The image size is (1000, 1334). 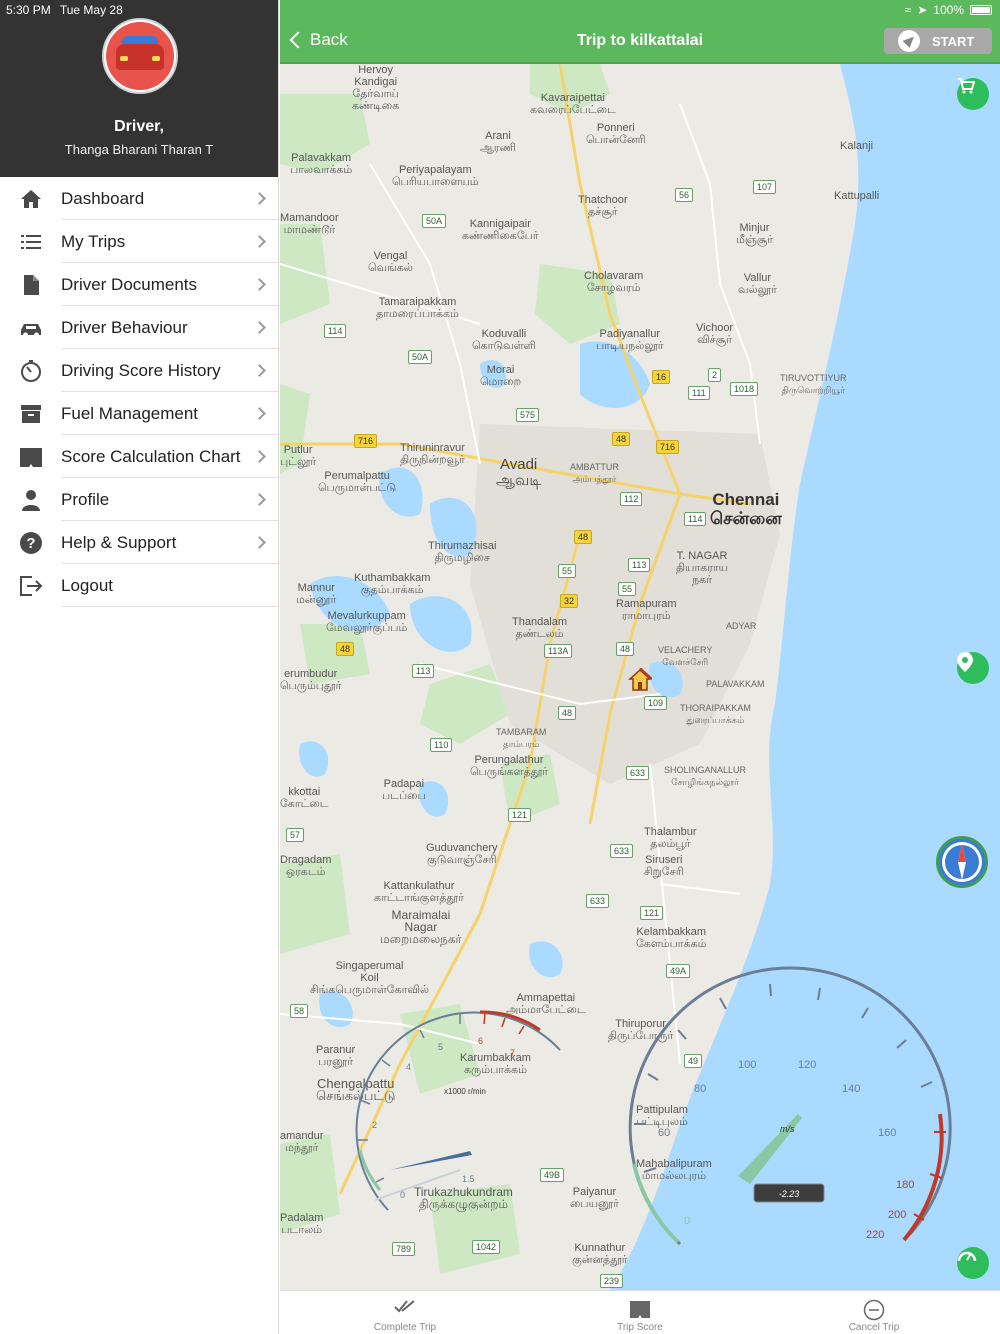 What do you see at coordinates (421, 927) in the screenshot?
I see `map-label: Maraimalai Nagar மறைமலைநகர்` at bounding box center [421, 927].